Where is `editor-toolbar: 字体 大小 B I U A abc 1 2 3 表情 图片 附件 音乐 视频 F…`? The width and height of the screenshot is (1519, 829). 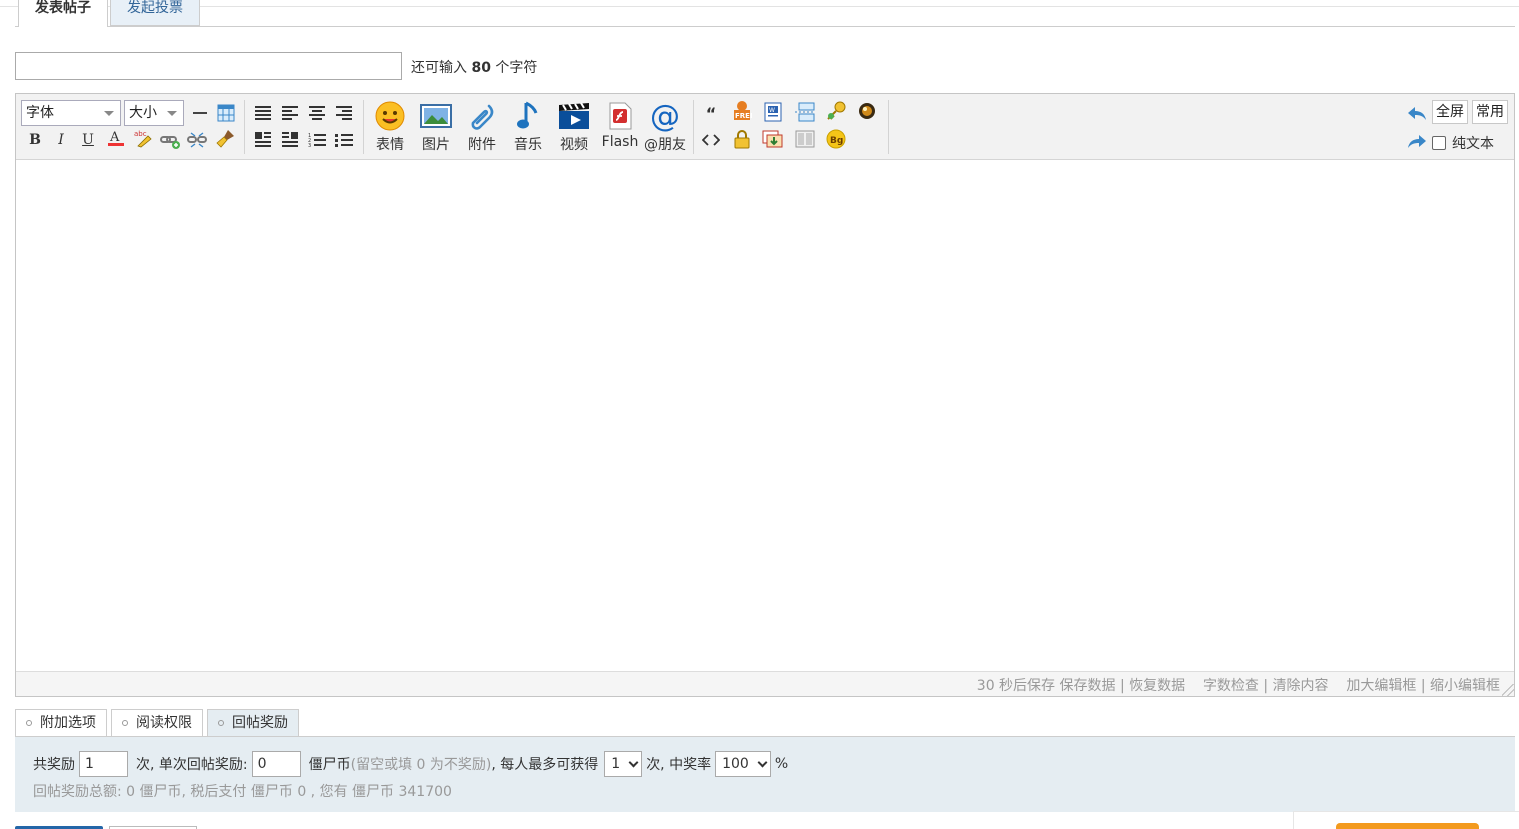
editor-toolbar: 字体 大小 B I U A abc 1 2 3 表情 图片 附件 音乐 视频 F… is located at coordinates (765, 127).